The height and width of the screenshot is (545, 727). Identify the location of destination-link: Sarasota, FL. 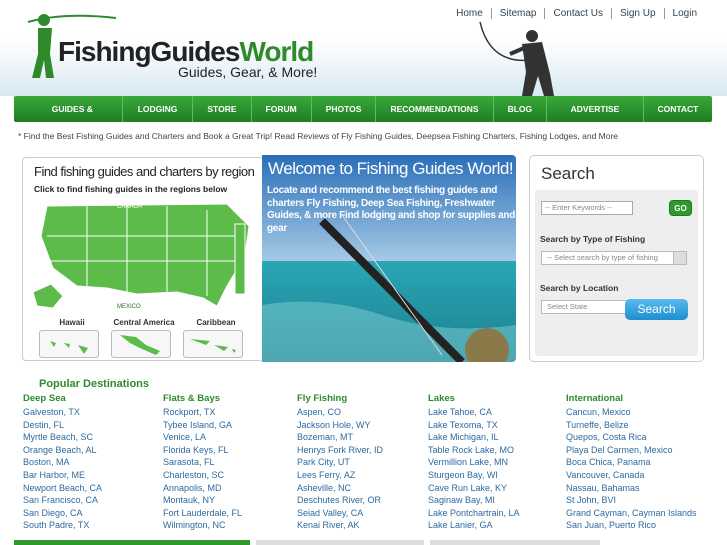
(202, 462).